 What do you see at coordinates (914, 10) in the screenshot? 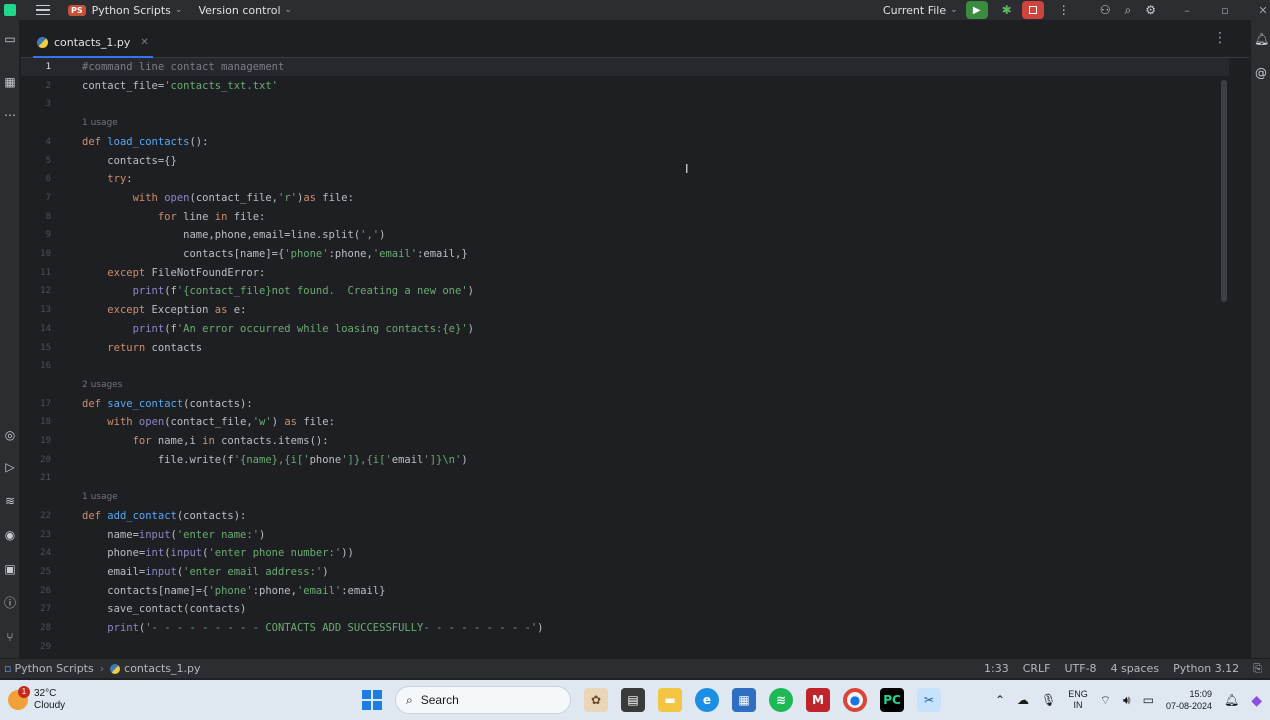
I see `run-config-selector: Current File` at bounding box center [914, 10].